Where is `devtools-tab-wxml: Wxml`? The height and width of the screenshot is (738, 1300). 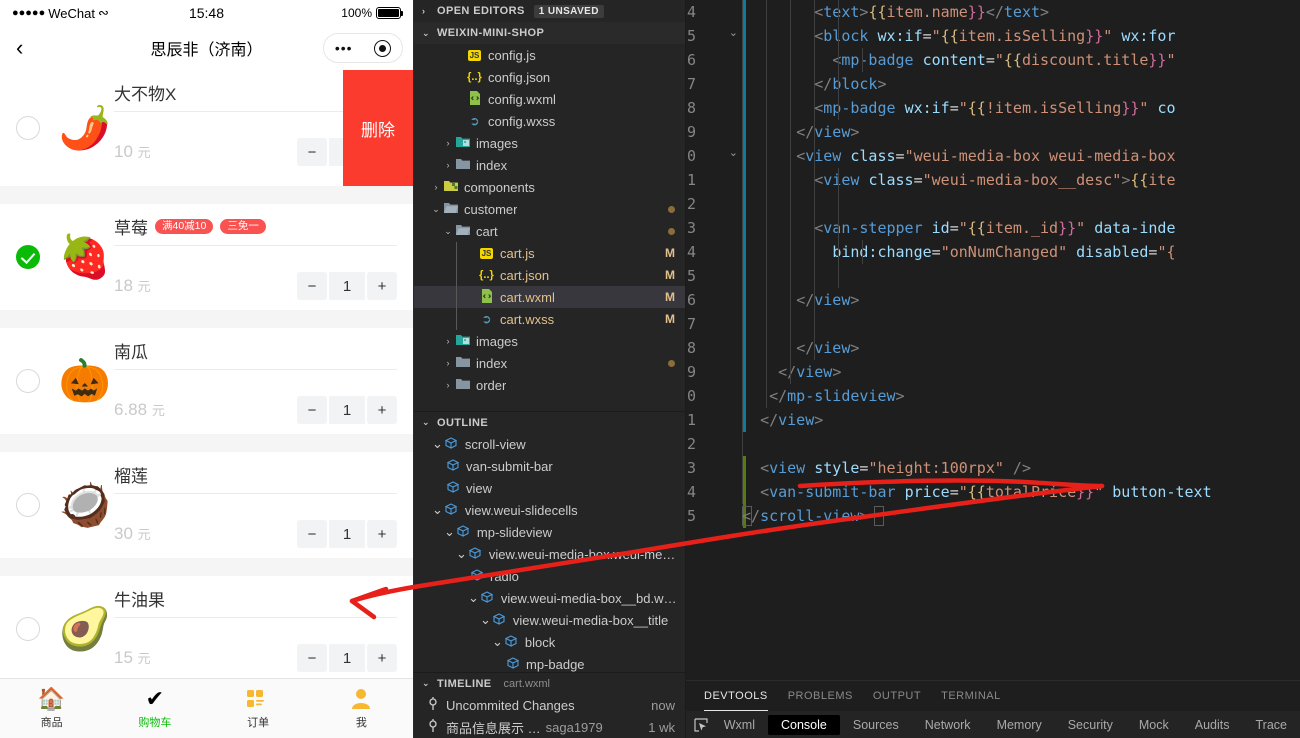 devtools-tab-wxml: Wxml is located at coordinates (739, 725).